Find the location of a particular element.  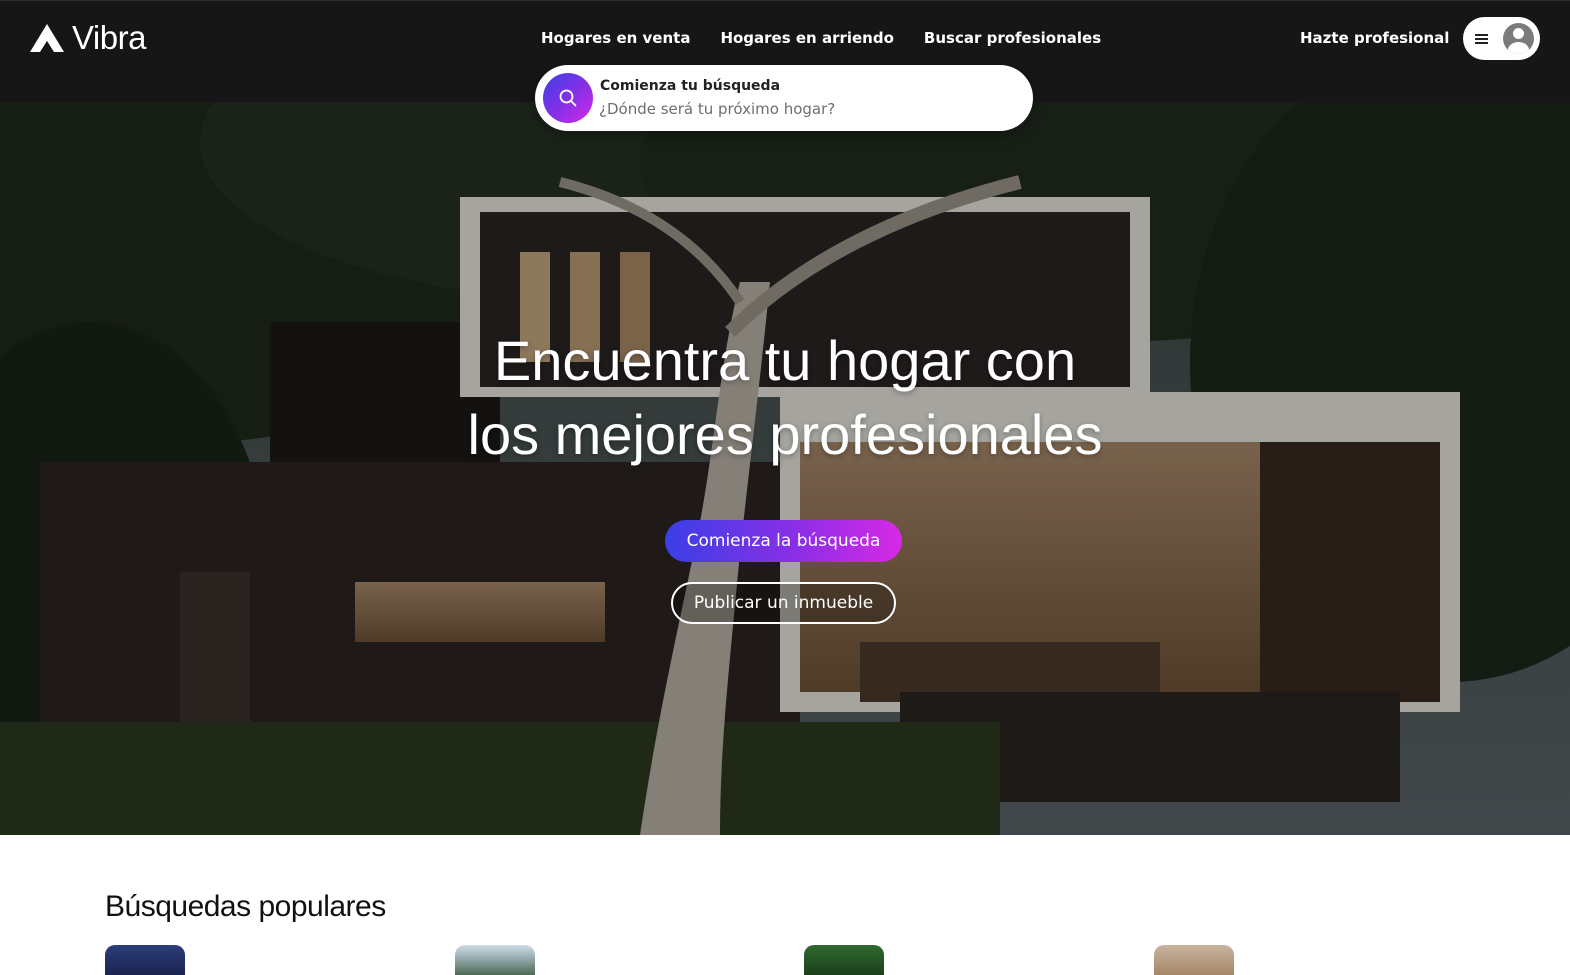

popular-searches-title: Búsquedas populares is located at coordinates (245, 906).